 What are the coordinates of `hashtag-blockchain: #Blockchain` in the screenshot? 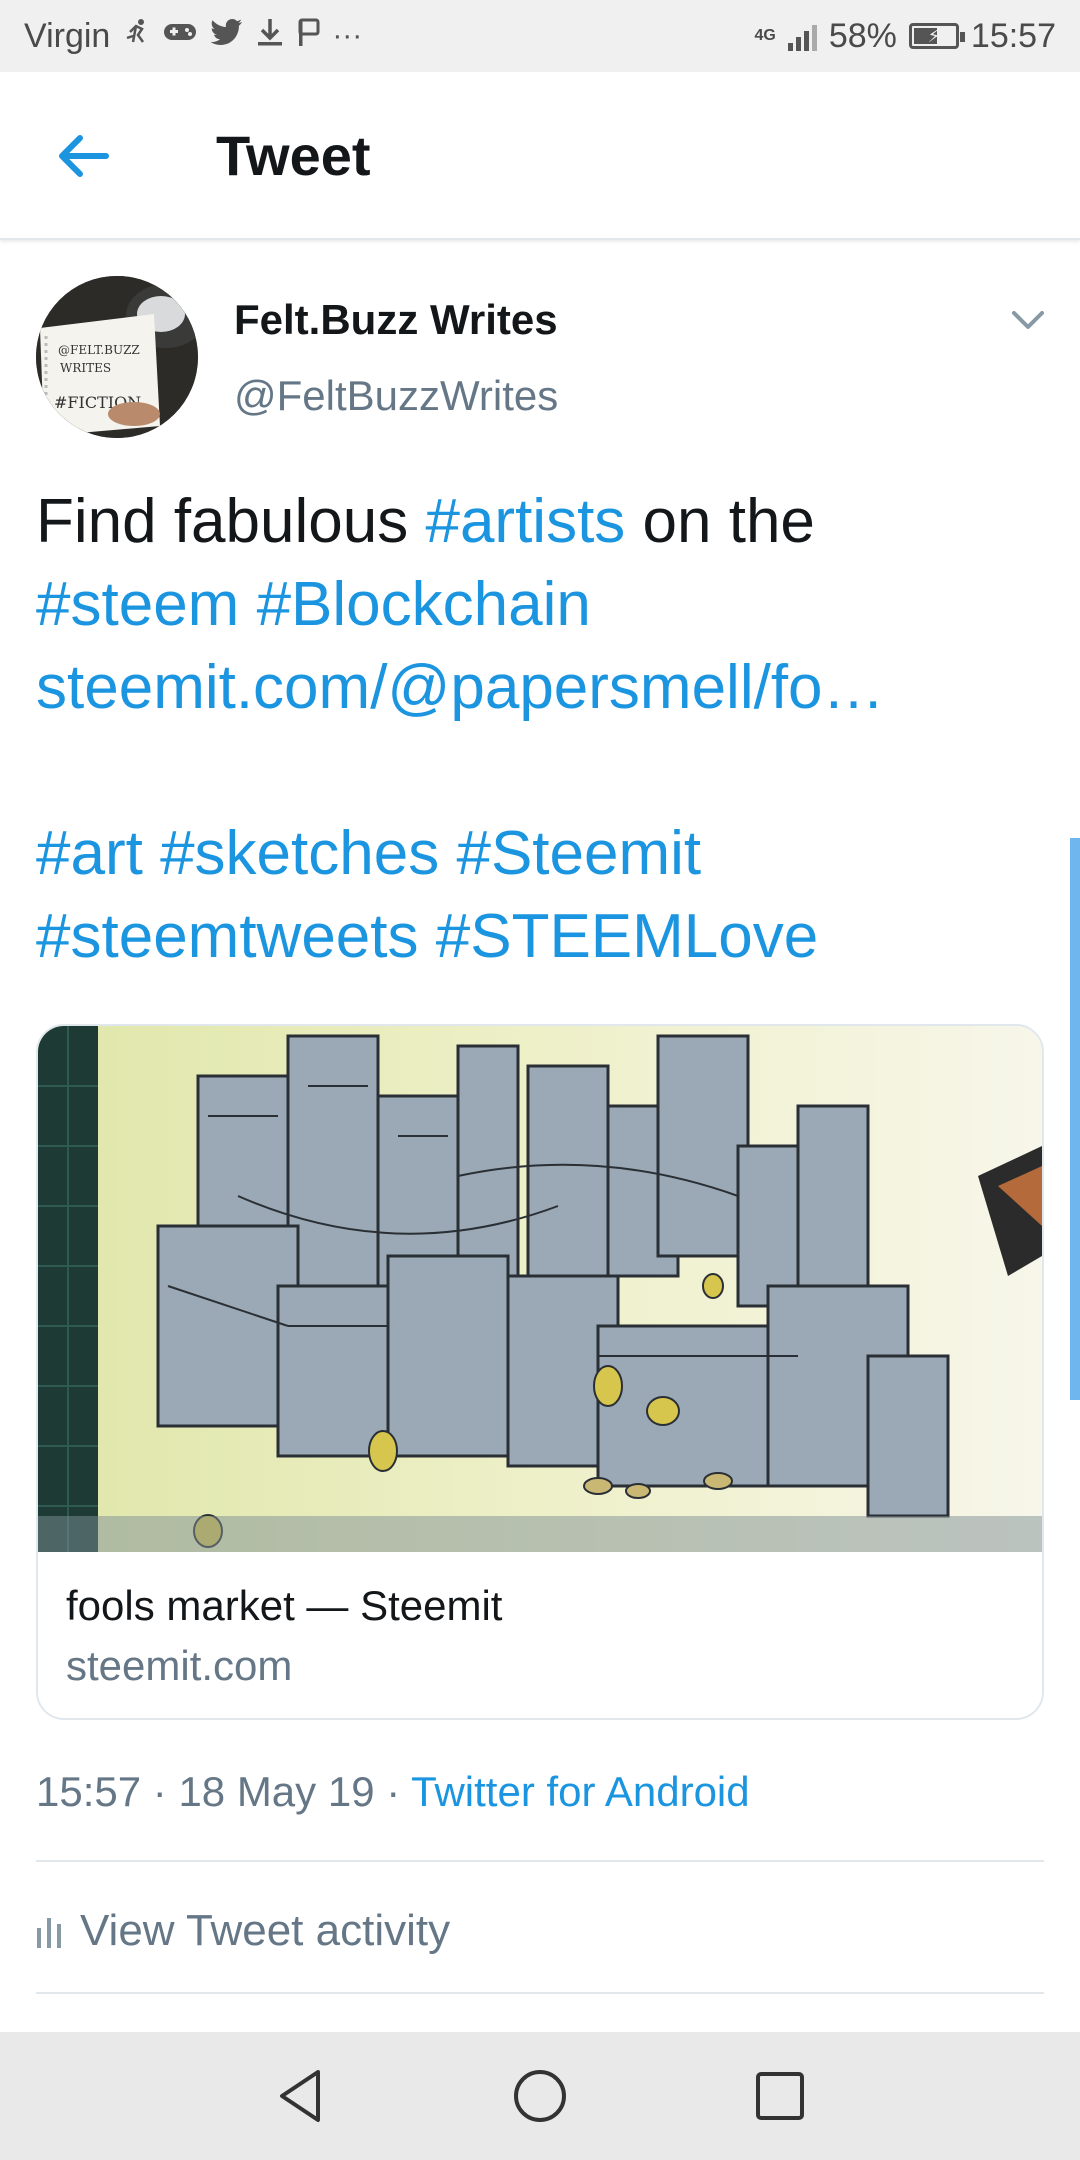 It's located at (424, 604).